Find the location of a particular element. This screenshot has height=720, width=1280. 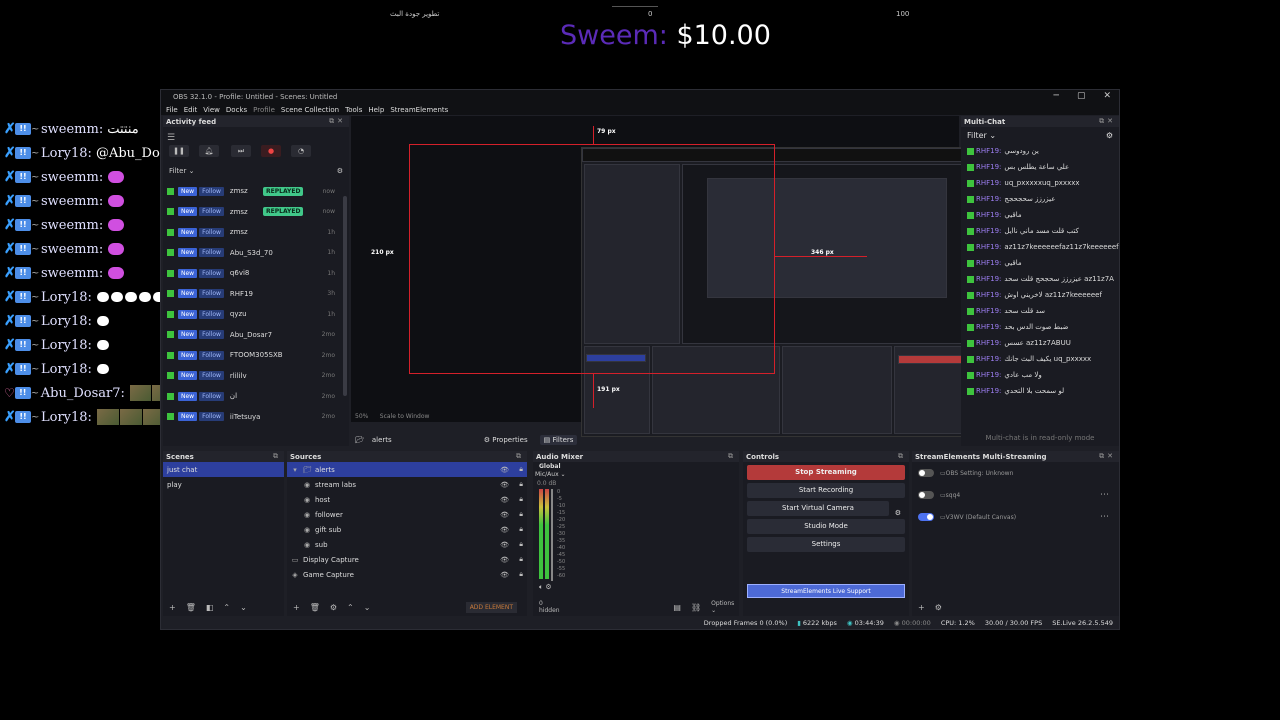

timer-icon: ◔ is located at coordinates (301, 151).